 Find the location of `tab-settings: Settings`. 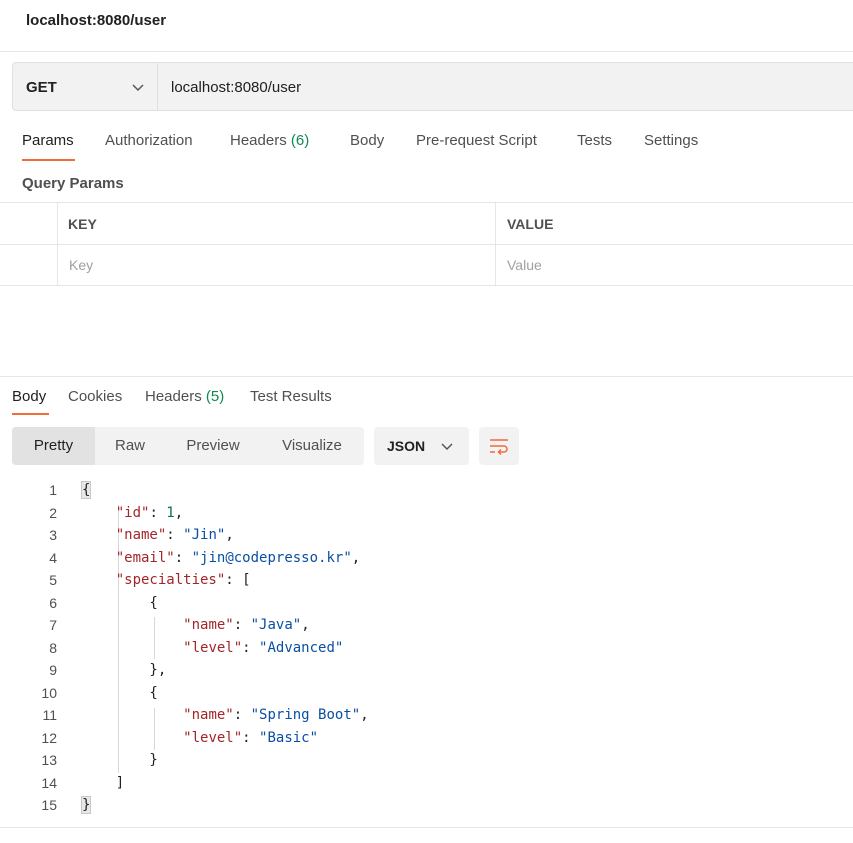

tab-settings: Settings is located at coordinates (671, 140).